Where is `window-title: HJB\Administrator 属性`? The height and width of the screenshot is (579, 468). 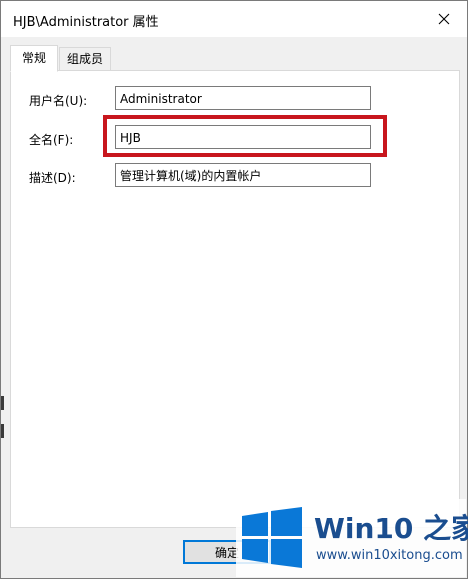 window-title: HJB\Administrator 属性 is located at coordinates (86, 22).